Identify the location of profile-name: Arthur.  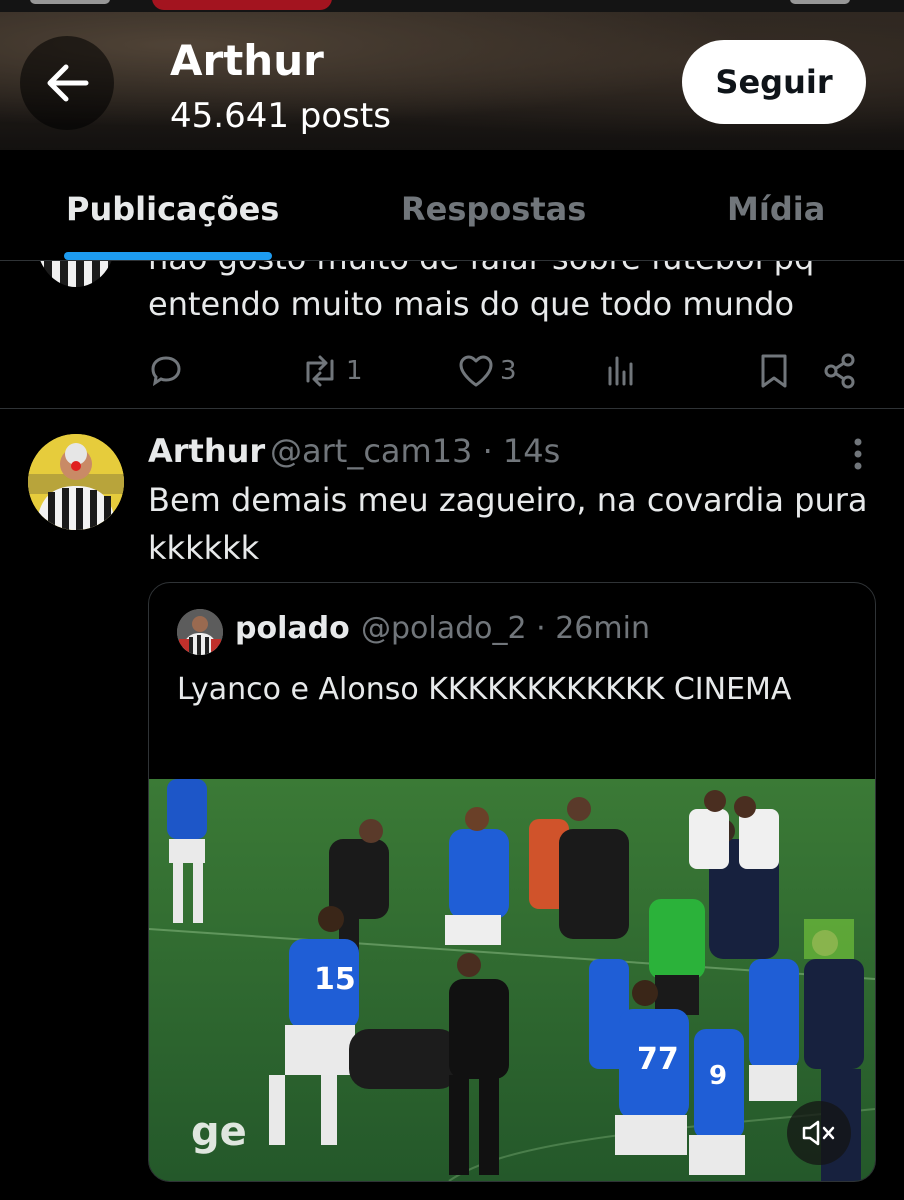
(247, 60).